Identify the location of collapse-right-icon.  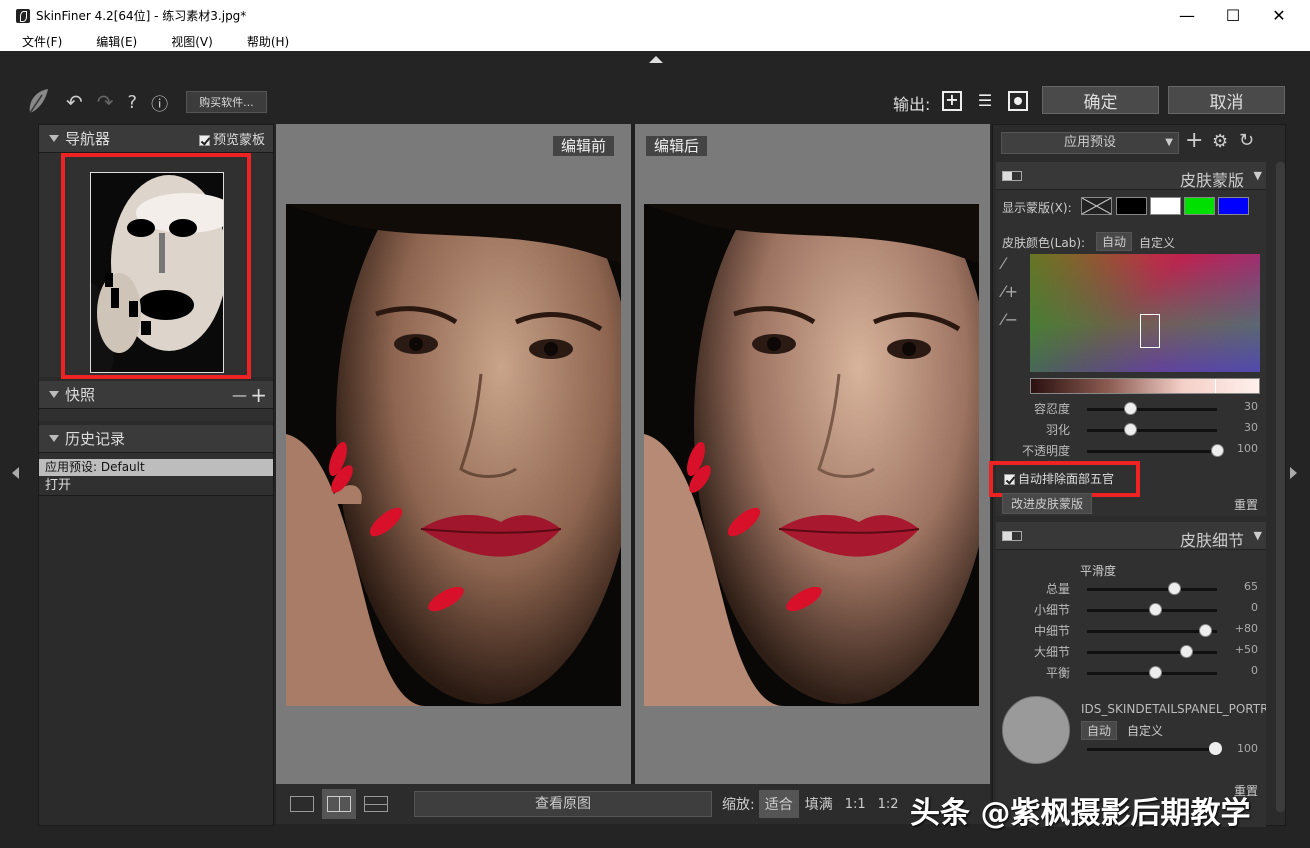
(1293, 473).